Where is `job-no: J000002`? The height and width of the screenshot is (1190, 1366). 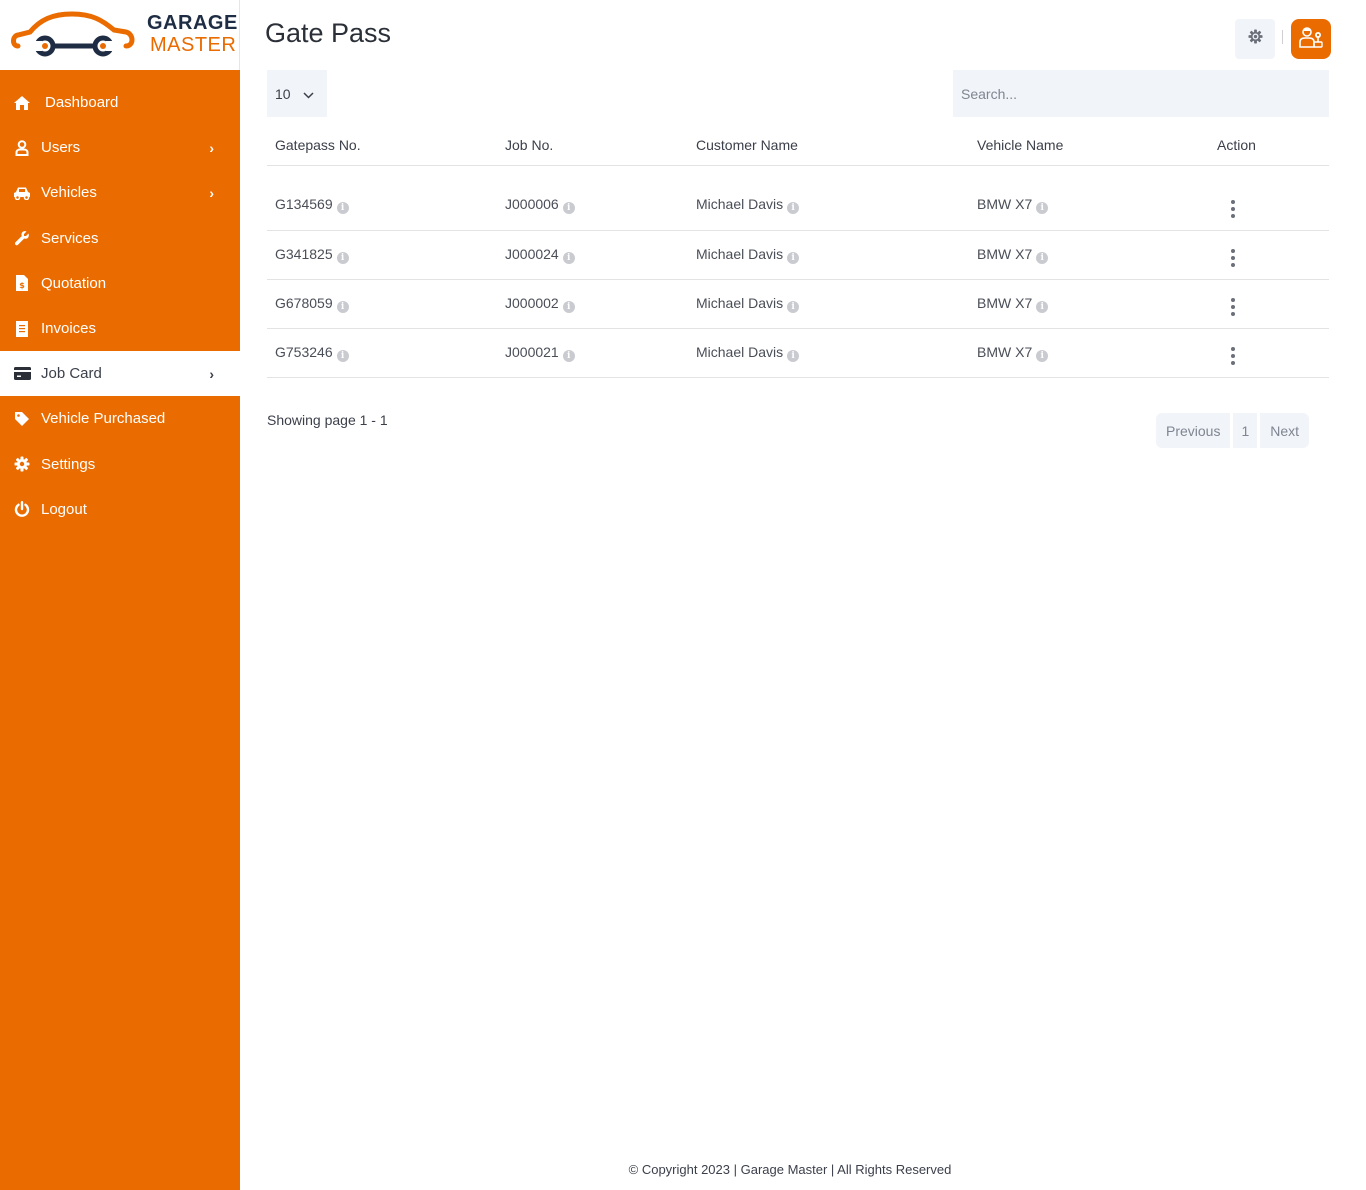
job-no: J000002 is located at coordinates (532, 302).